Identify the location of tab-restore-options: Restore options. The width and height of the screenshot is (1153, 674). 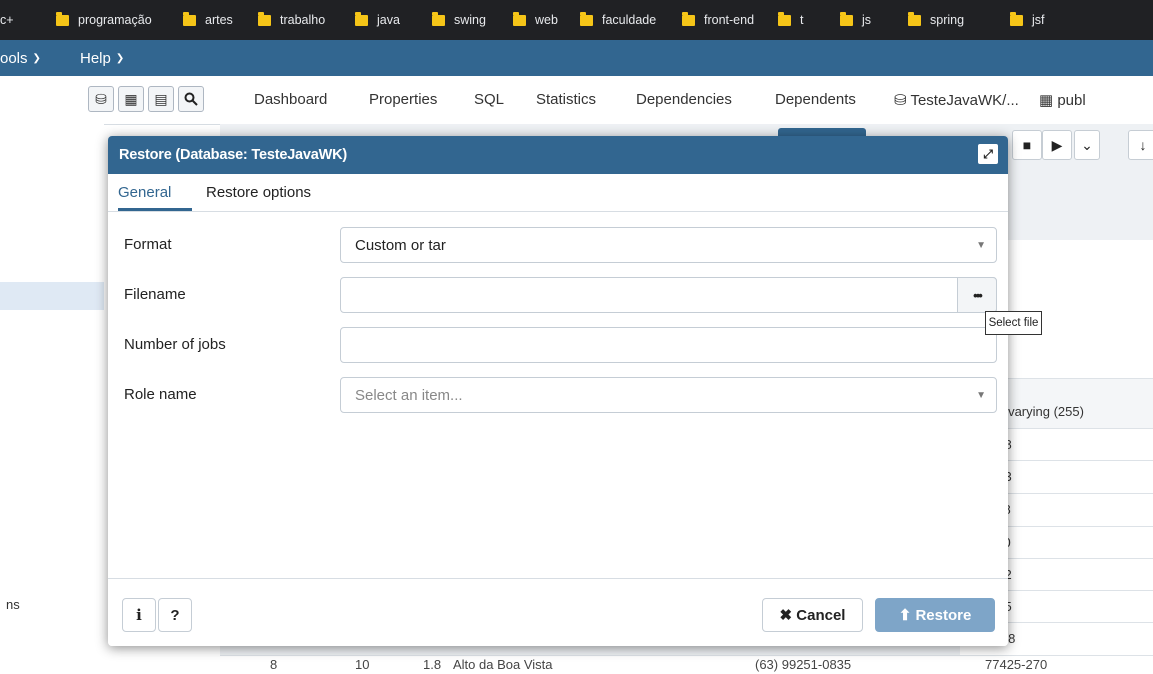
(258, 192).